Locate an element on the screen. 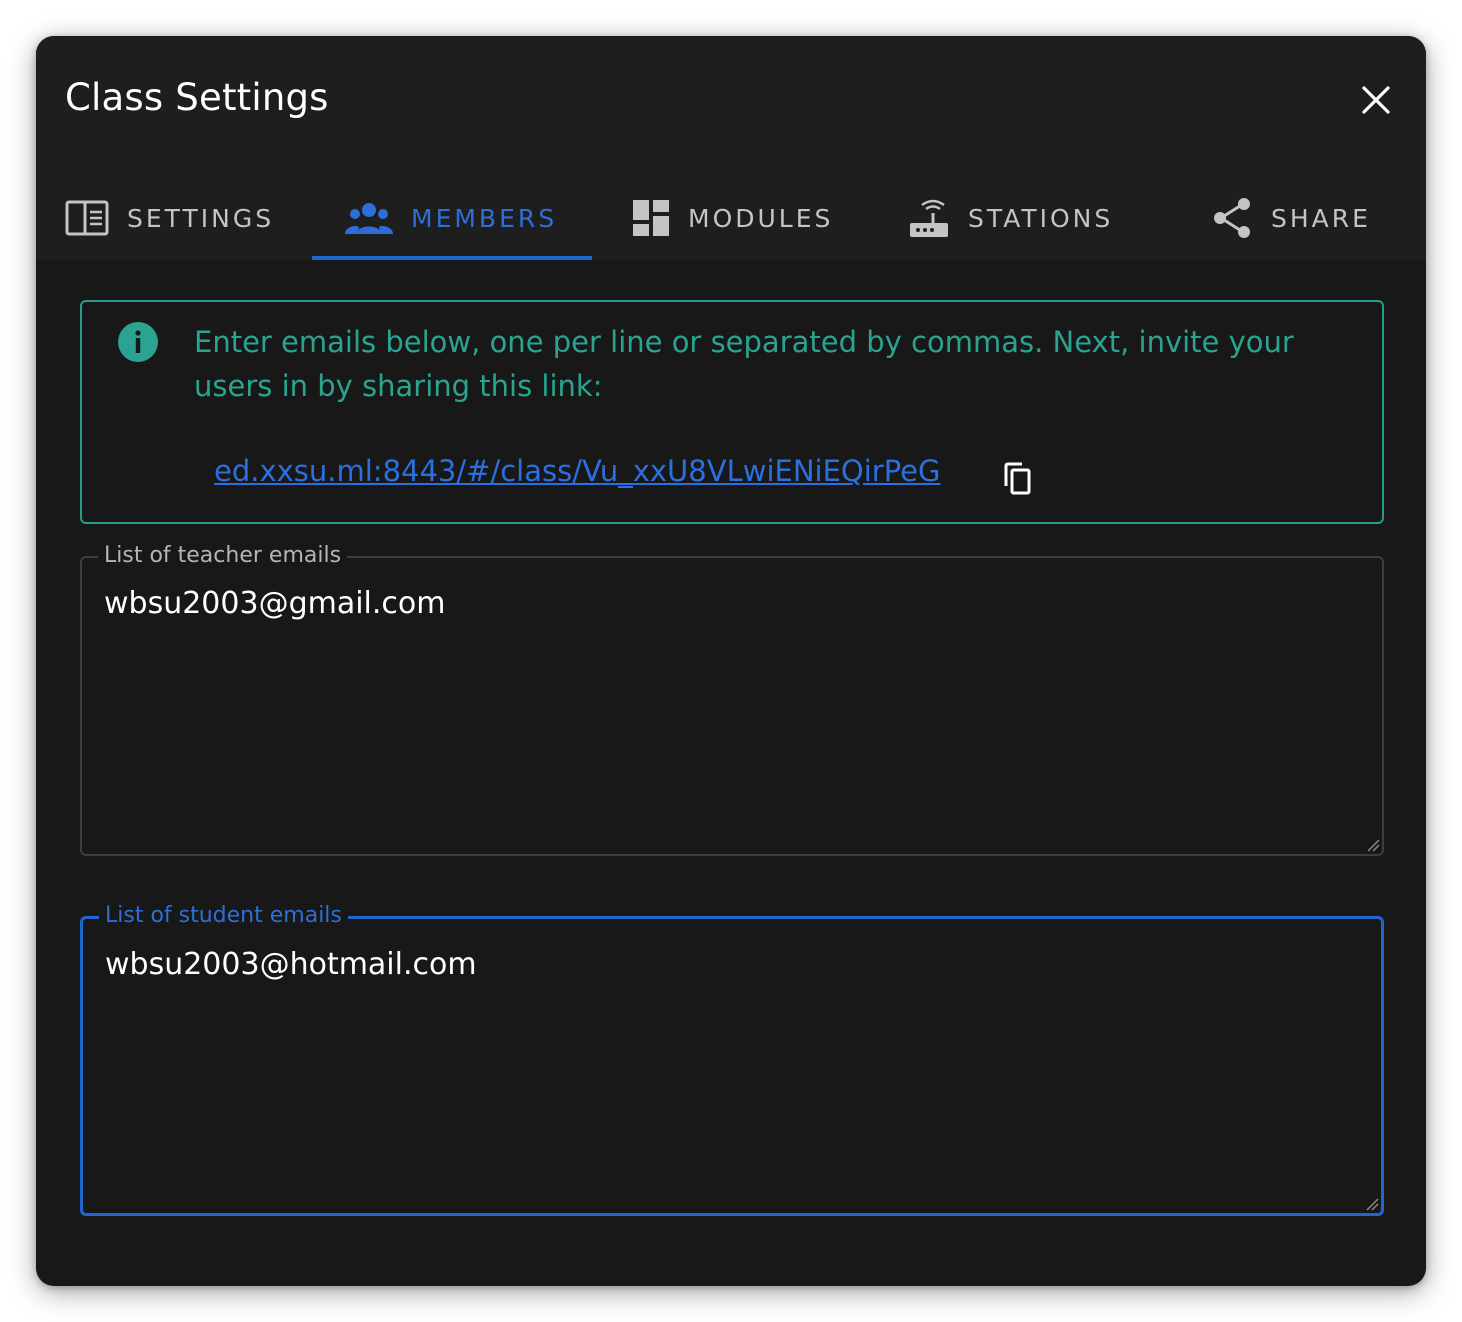 This screenshot has width=1462, height=1322. copy-button is located at coordinates (1017, 479).